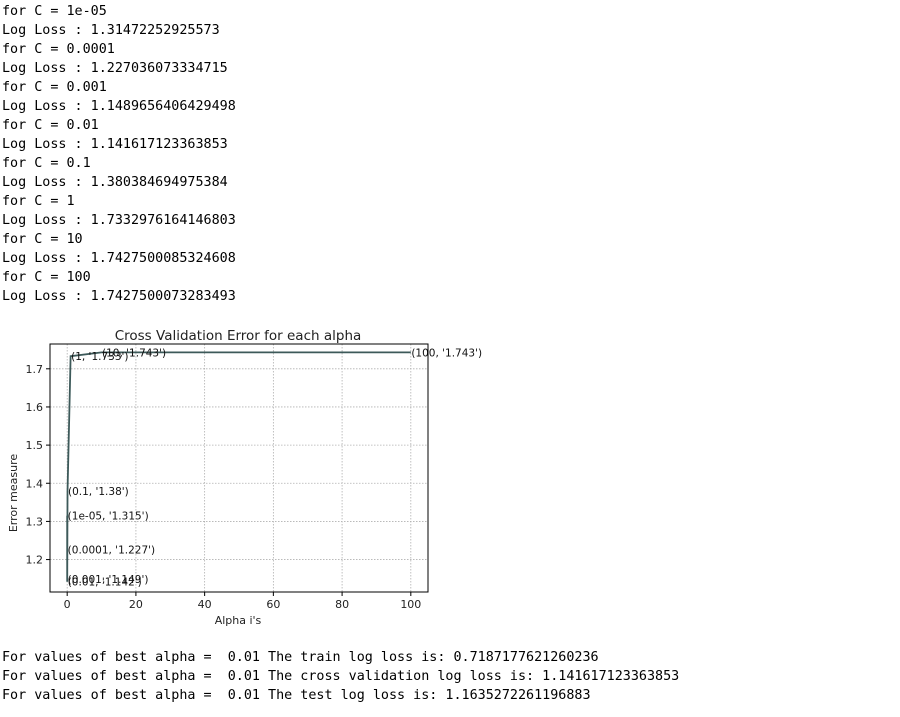 The height and width of the screenshot is (717, 900). What do you see at coordinates (54, 11) in the screenshot?
I see `log-line: for C = 1e-05` at bounding box center [54, 11].